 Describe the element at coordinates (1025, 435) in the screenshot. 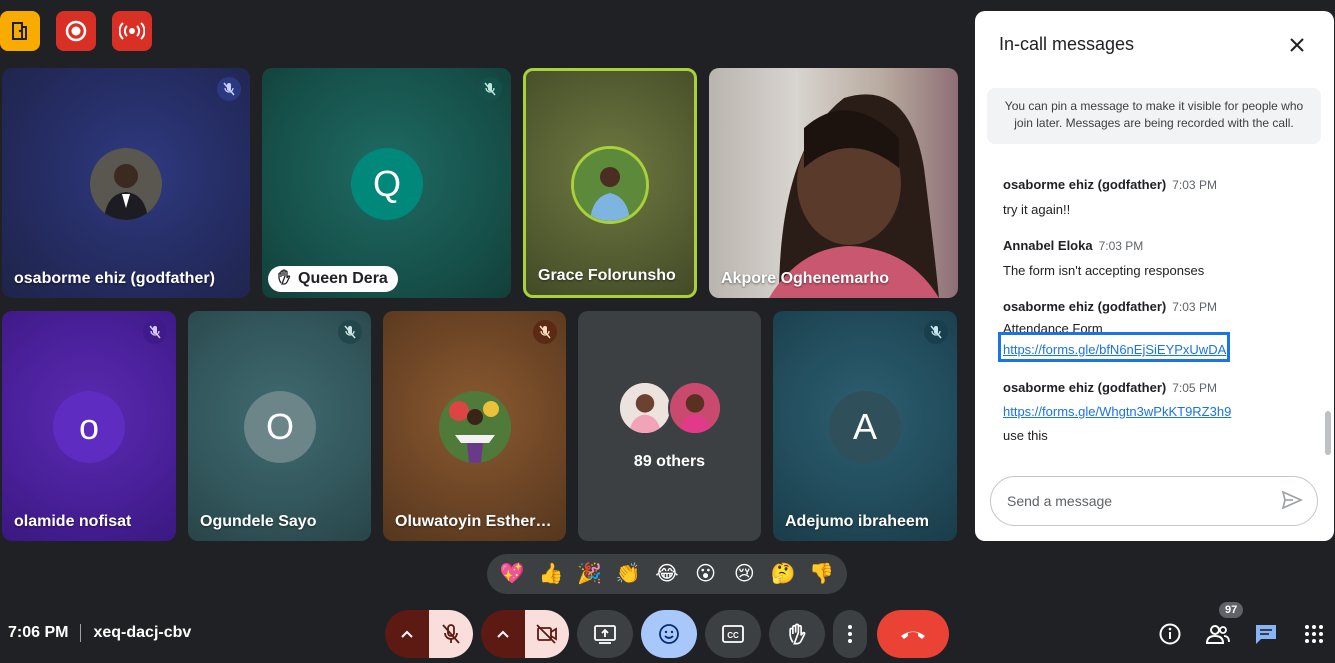

I see `message-text: use this` at that location.